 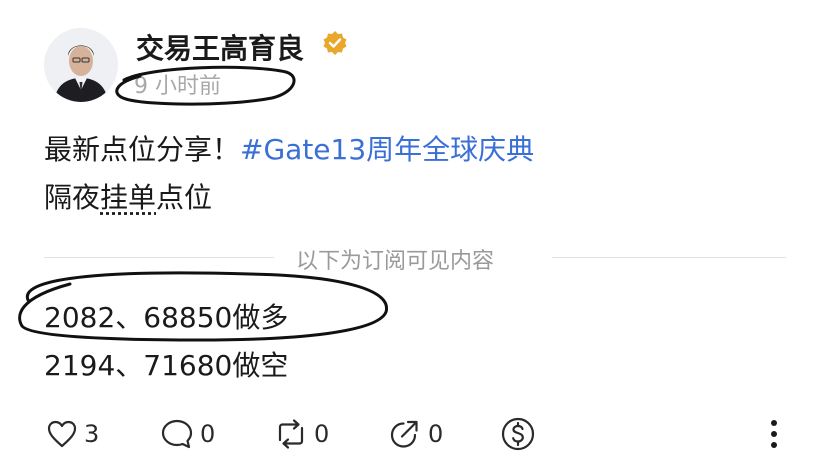 What do you see at coordinates (387, 149) in the screenshot?
I see `hashtag-link: #Gate13周年全球庆典` at bounding box center [387, 149].